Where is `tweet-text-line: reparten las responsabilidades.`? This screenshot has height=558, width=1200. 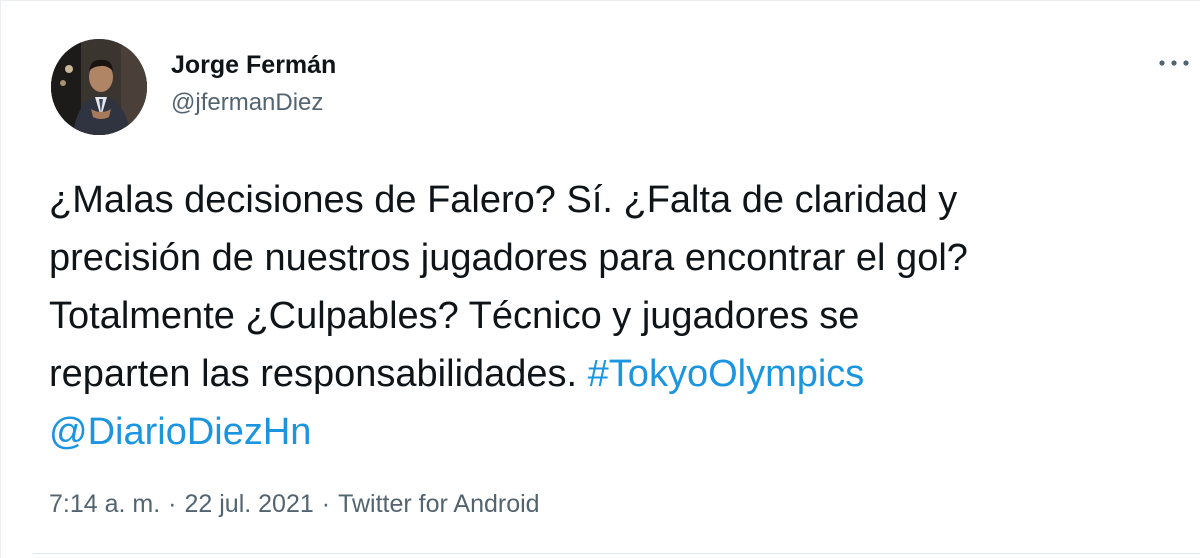 tweet-text-line: reparten las responsabilidades. is located at coordinates (318, 374).